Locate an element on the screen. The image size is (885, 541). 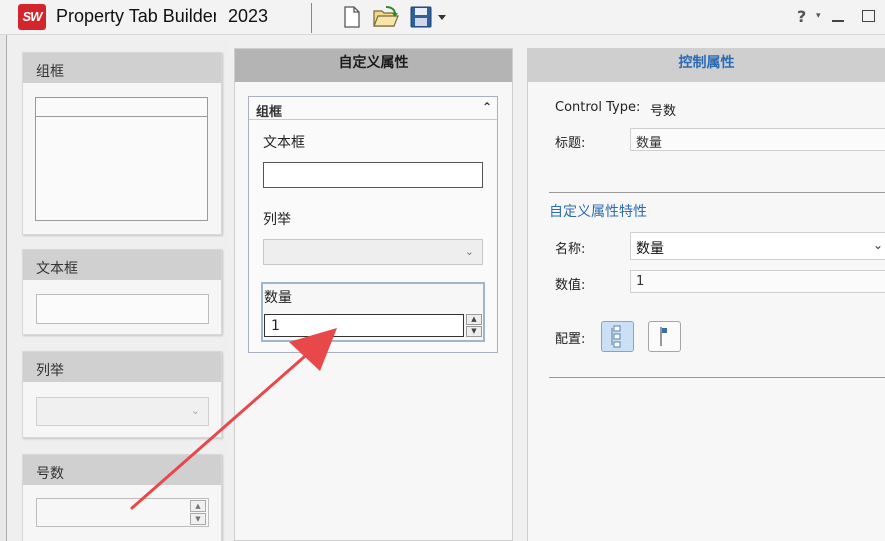
new-document-icon is located at coordinates (351, 17).